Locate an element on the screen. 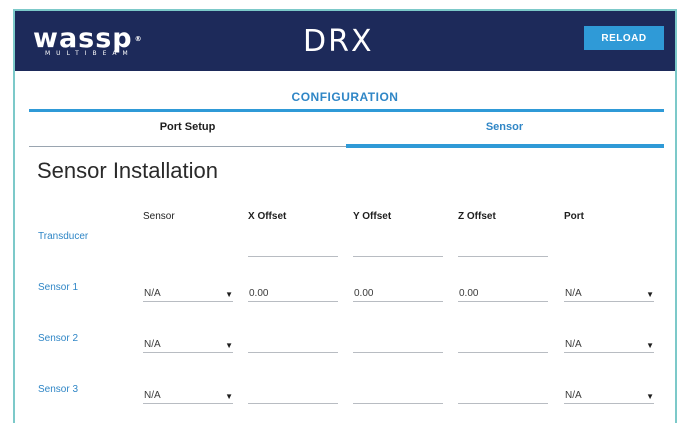 Image resolution: width=680 pixels, height=423 pixels. sensor-2-sensor-select: N/A ▼ is located at coordinates (188, 345).